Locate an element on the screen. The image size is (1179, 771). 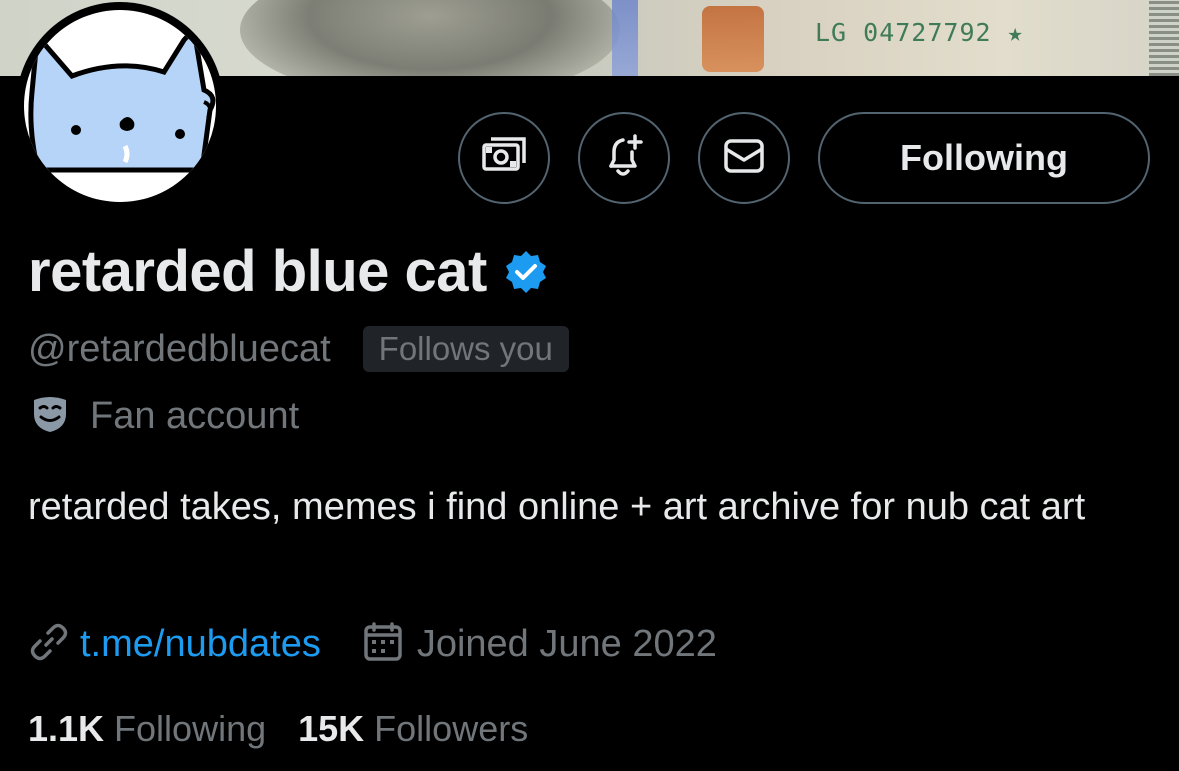
following-stat: 1.1K Following is located at coordinates (147, 729).